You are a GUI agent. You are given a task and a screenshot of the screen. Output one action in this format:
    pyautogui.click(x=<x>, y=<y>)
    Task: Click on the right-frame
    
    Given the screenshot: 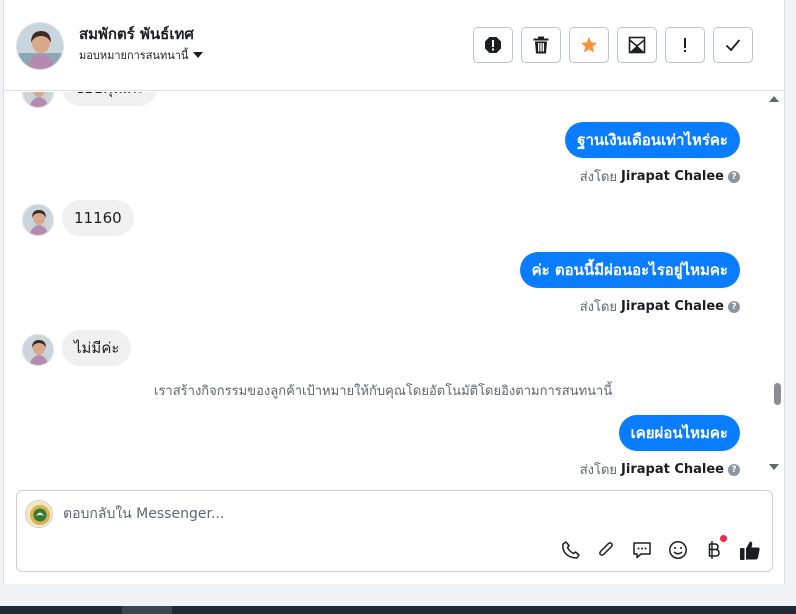 What is the action you would take?
    pyautogui.click(x=790, y=292)
    